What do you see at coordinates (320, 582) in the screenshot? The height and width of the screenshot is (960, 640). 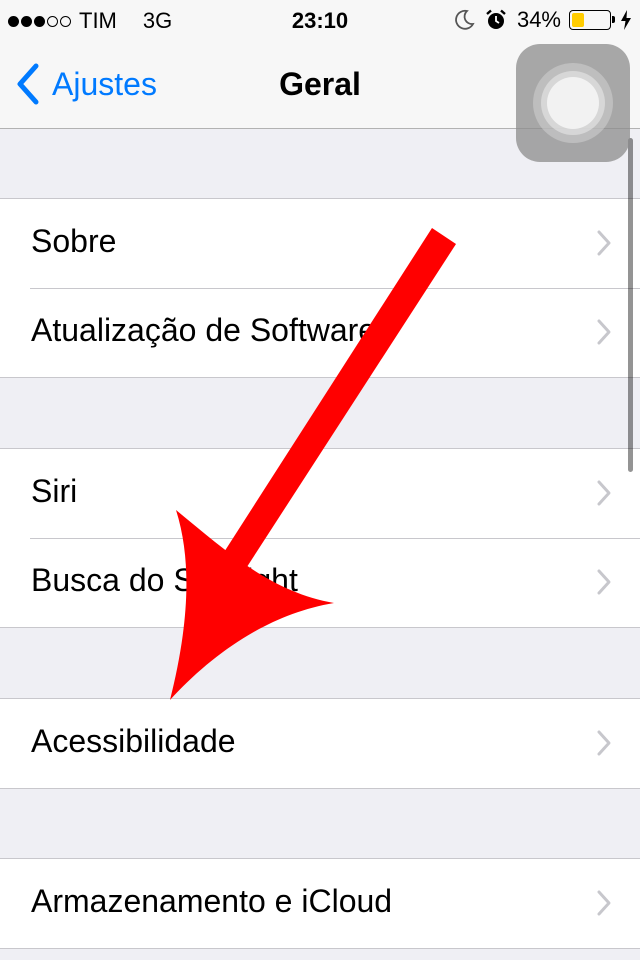 I see `list-item-spotlight: Busca do Spotlight` at bounding box center [320, 582].